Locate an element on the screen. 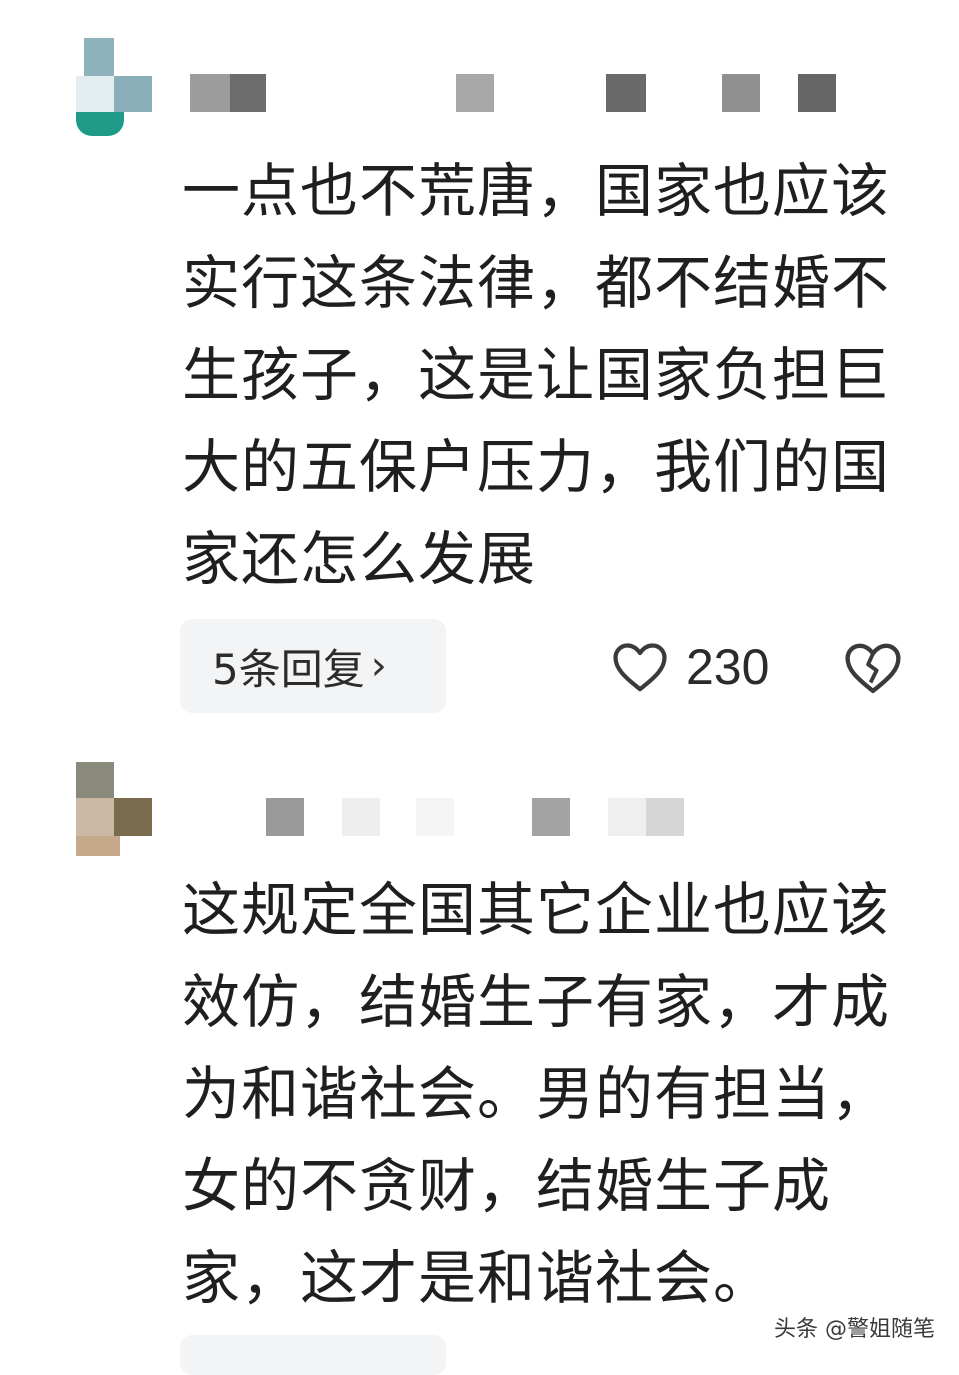  view-replies-button: 5条回复 › is located at coordinates (313, 666).